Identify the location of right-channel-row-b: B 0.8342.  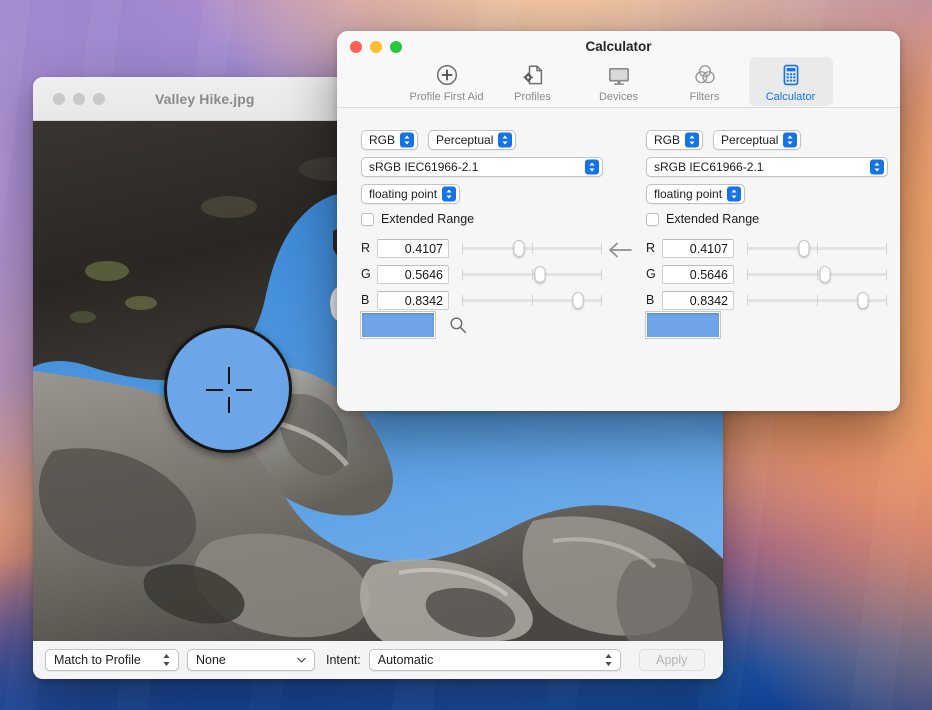
(767, 300).